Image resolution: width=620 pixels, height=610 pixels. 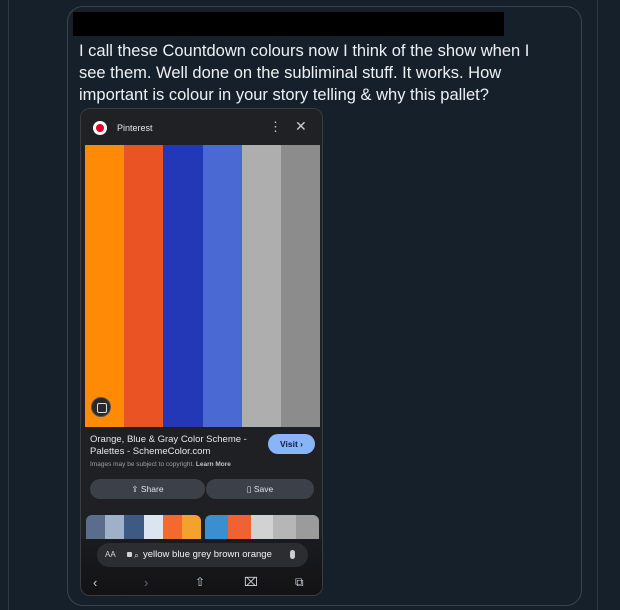 I want to click on more-vertical-icon: ⋮, so click(x=275, y=127).